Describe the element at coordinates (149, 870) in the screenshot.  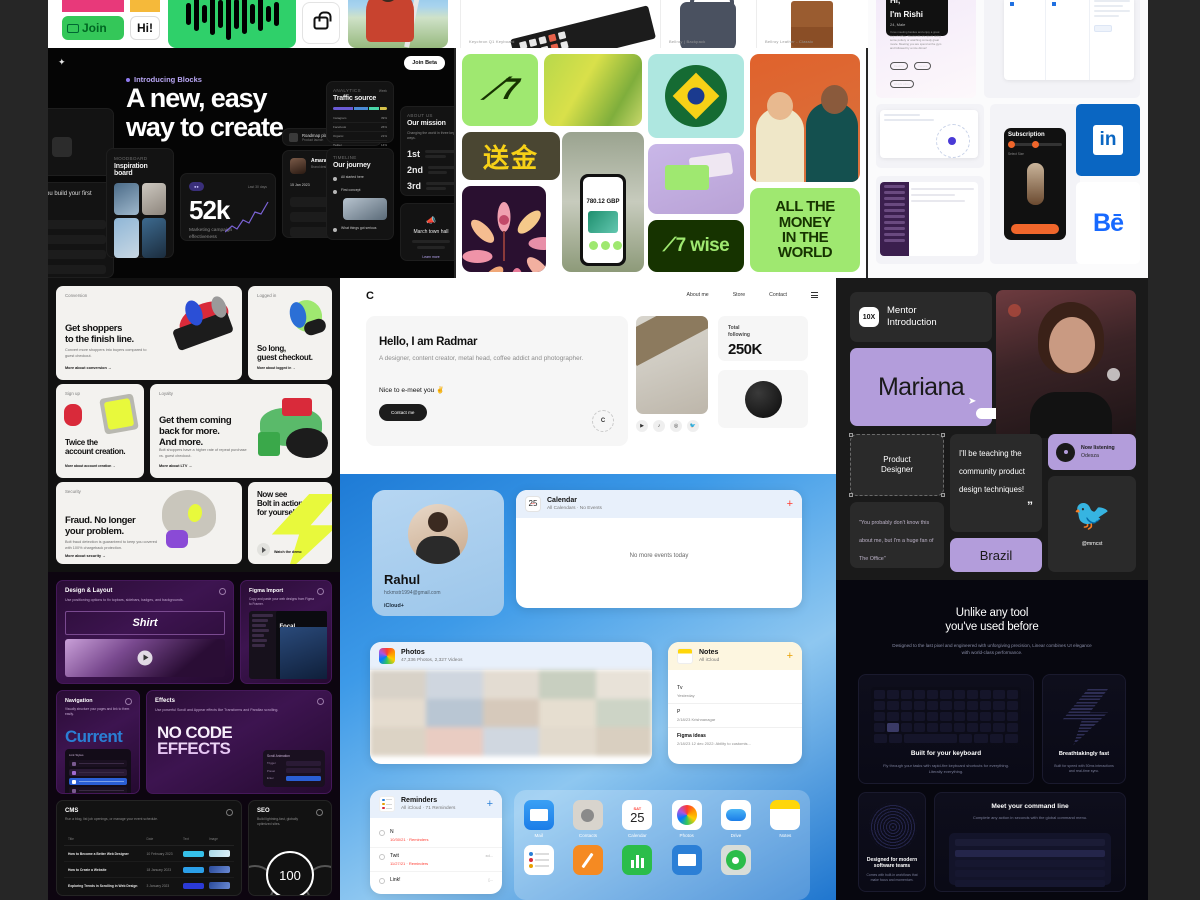
I see `table-row: How to Create a Website 18 January 2023` at that location.